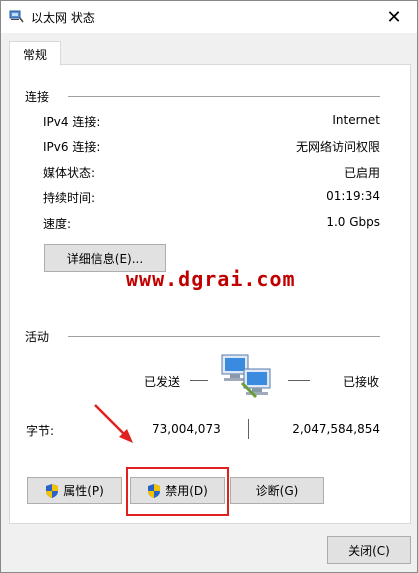 The width and height of the screenshot is (418, 573). What do you see at coordinates (63, 18) in the screenshot?
I see `window-title: 以太网 状态` at bounding box center [63, 18].